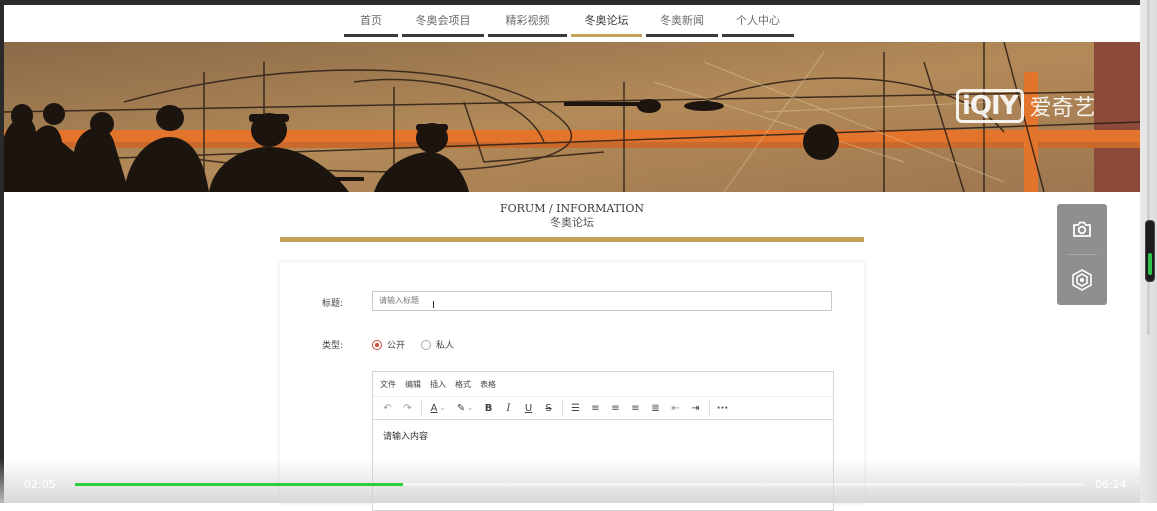 The image size is (1157, 511). I want to click on radio-label: 私人, so click(445, 346).